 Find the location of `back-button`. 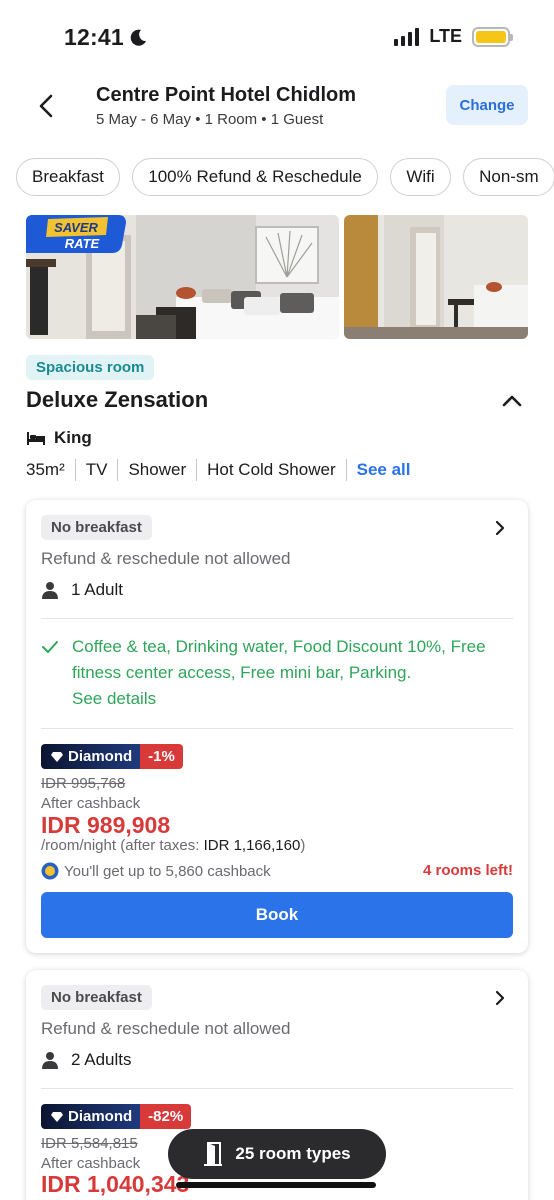

back-button is located at coordinates (46, 106).